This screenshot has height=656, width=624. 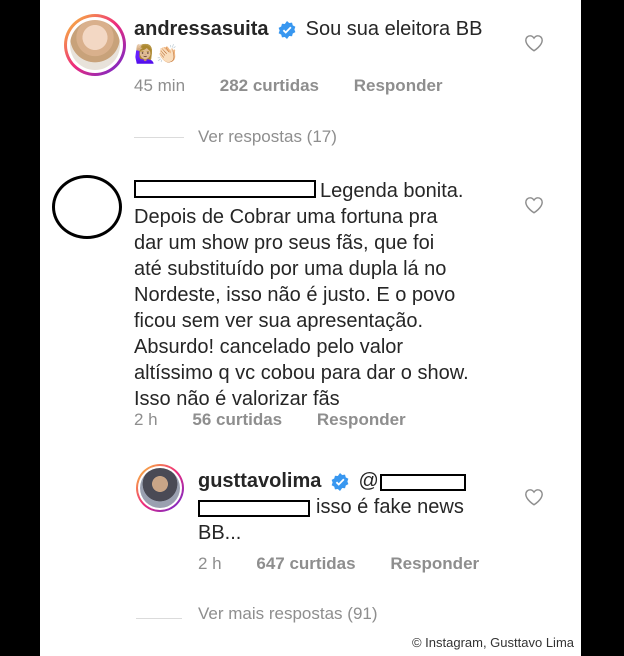 I want to click on reply-username: gusttavolima, so click(x=259, y=481).